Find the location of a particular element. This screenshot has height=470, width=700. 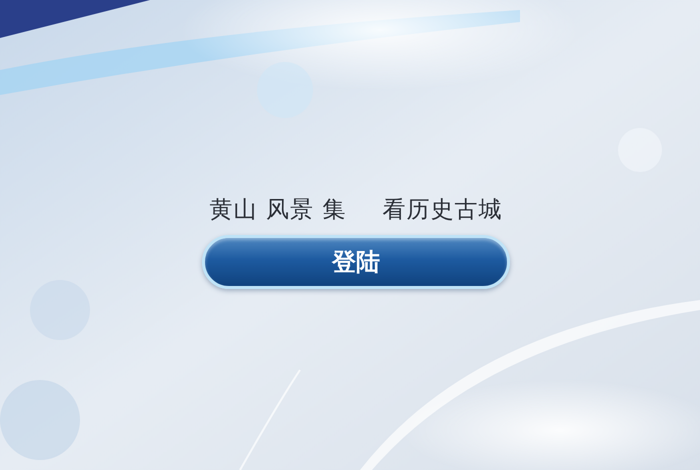

login-button: 登陆 is located at coordinates (356, 262).